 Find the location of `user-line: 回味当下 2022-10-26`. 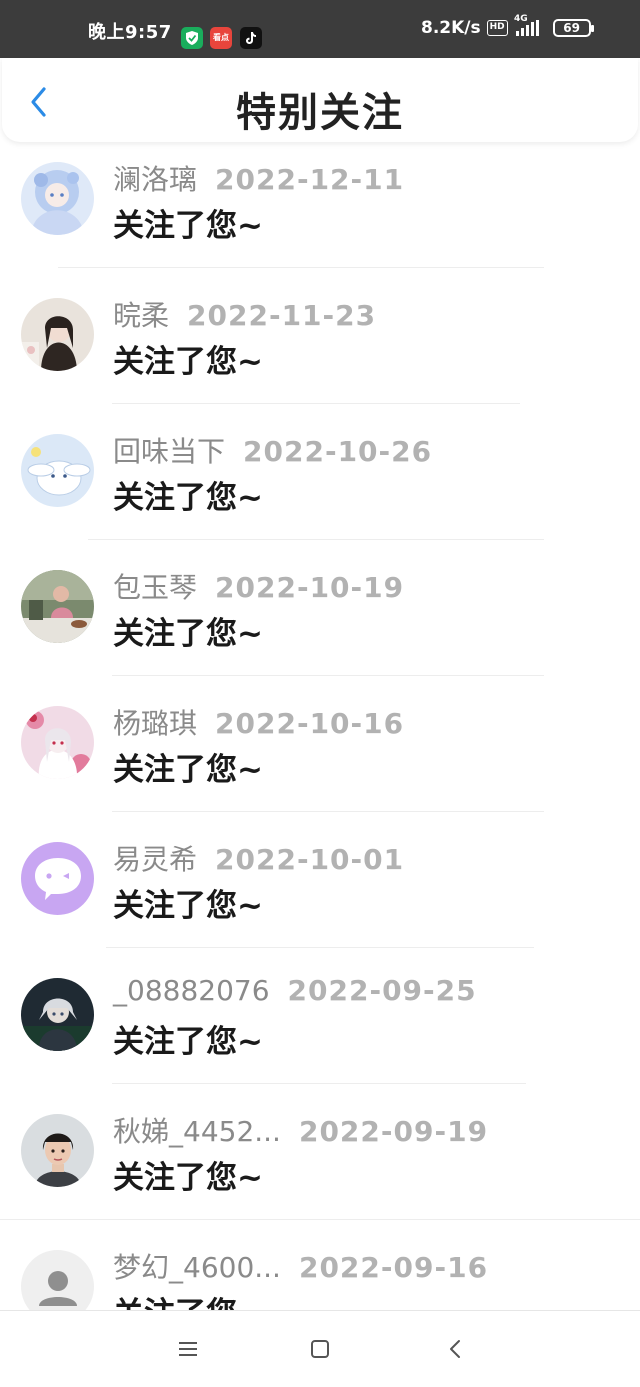

user-line: 回味当下 2022-10-26 is located at coordinates (272, 450).